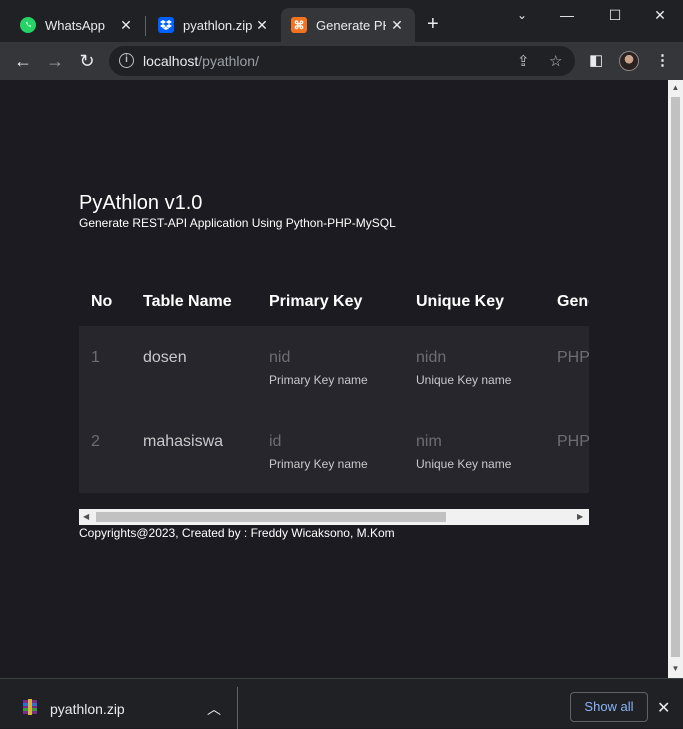 The width and height of the screenshot is (683, 729). Describe the element at coordinates (596, 60) in the screenshot. I see `side-panel-icon: ◧` at that location.